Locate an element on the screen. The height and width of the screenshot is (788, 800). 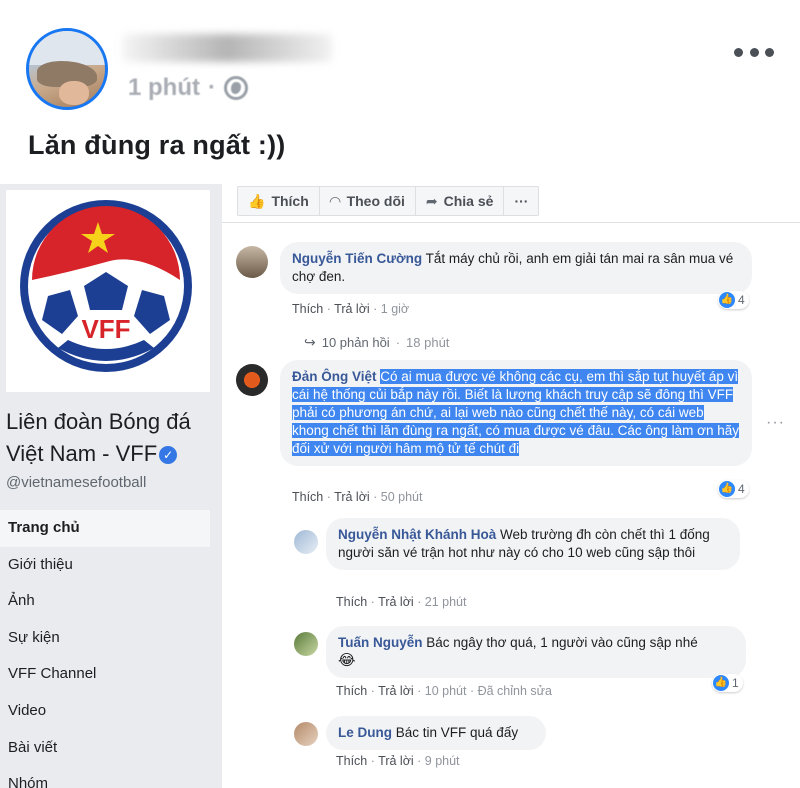
commenter-name: Nguyễn Tiến Cường is located at coordinates (357, 258).